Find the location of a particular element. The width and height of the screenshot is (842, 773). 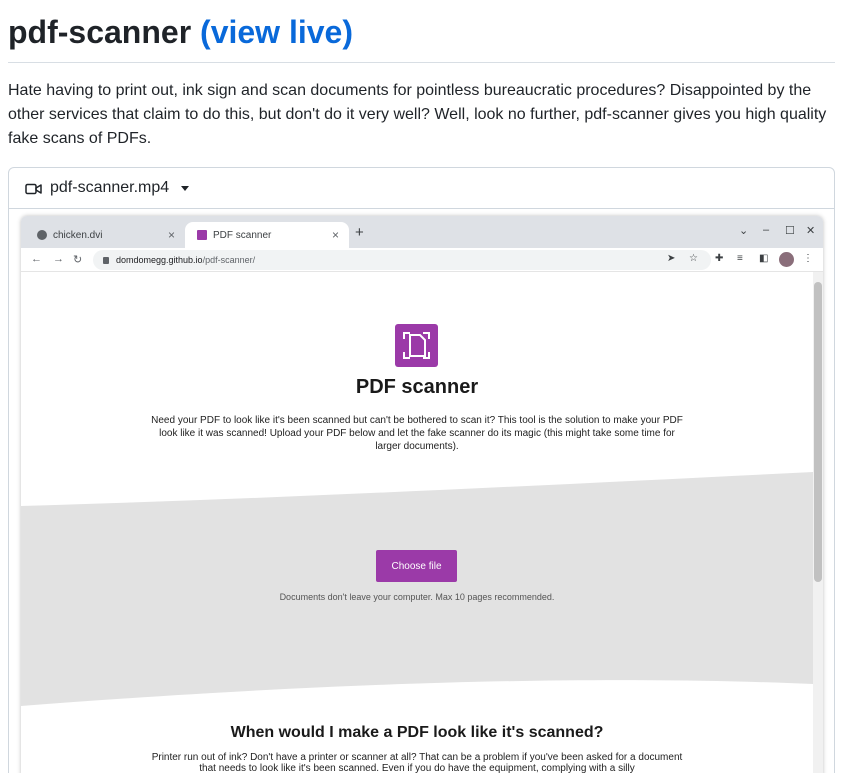

url-host: domdomegg.github.io is located at coordinates (159, 260).